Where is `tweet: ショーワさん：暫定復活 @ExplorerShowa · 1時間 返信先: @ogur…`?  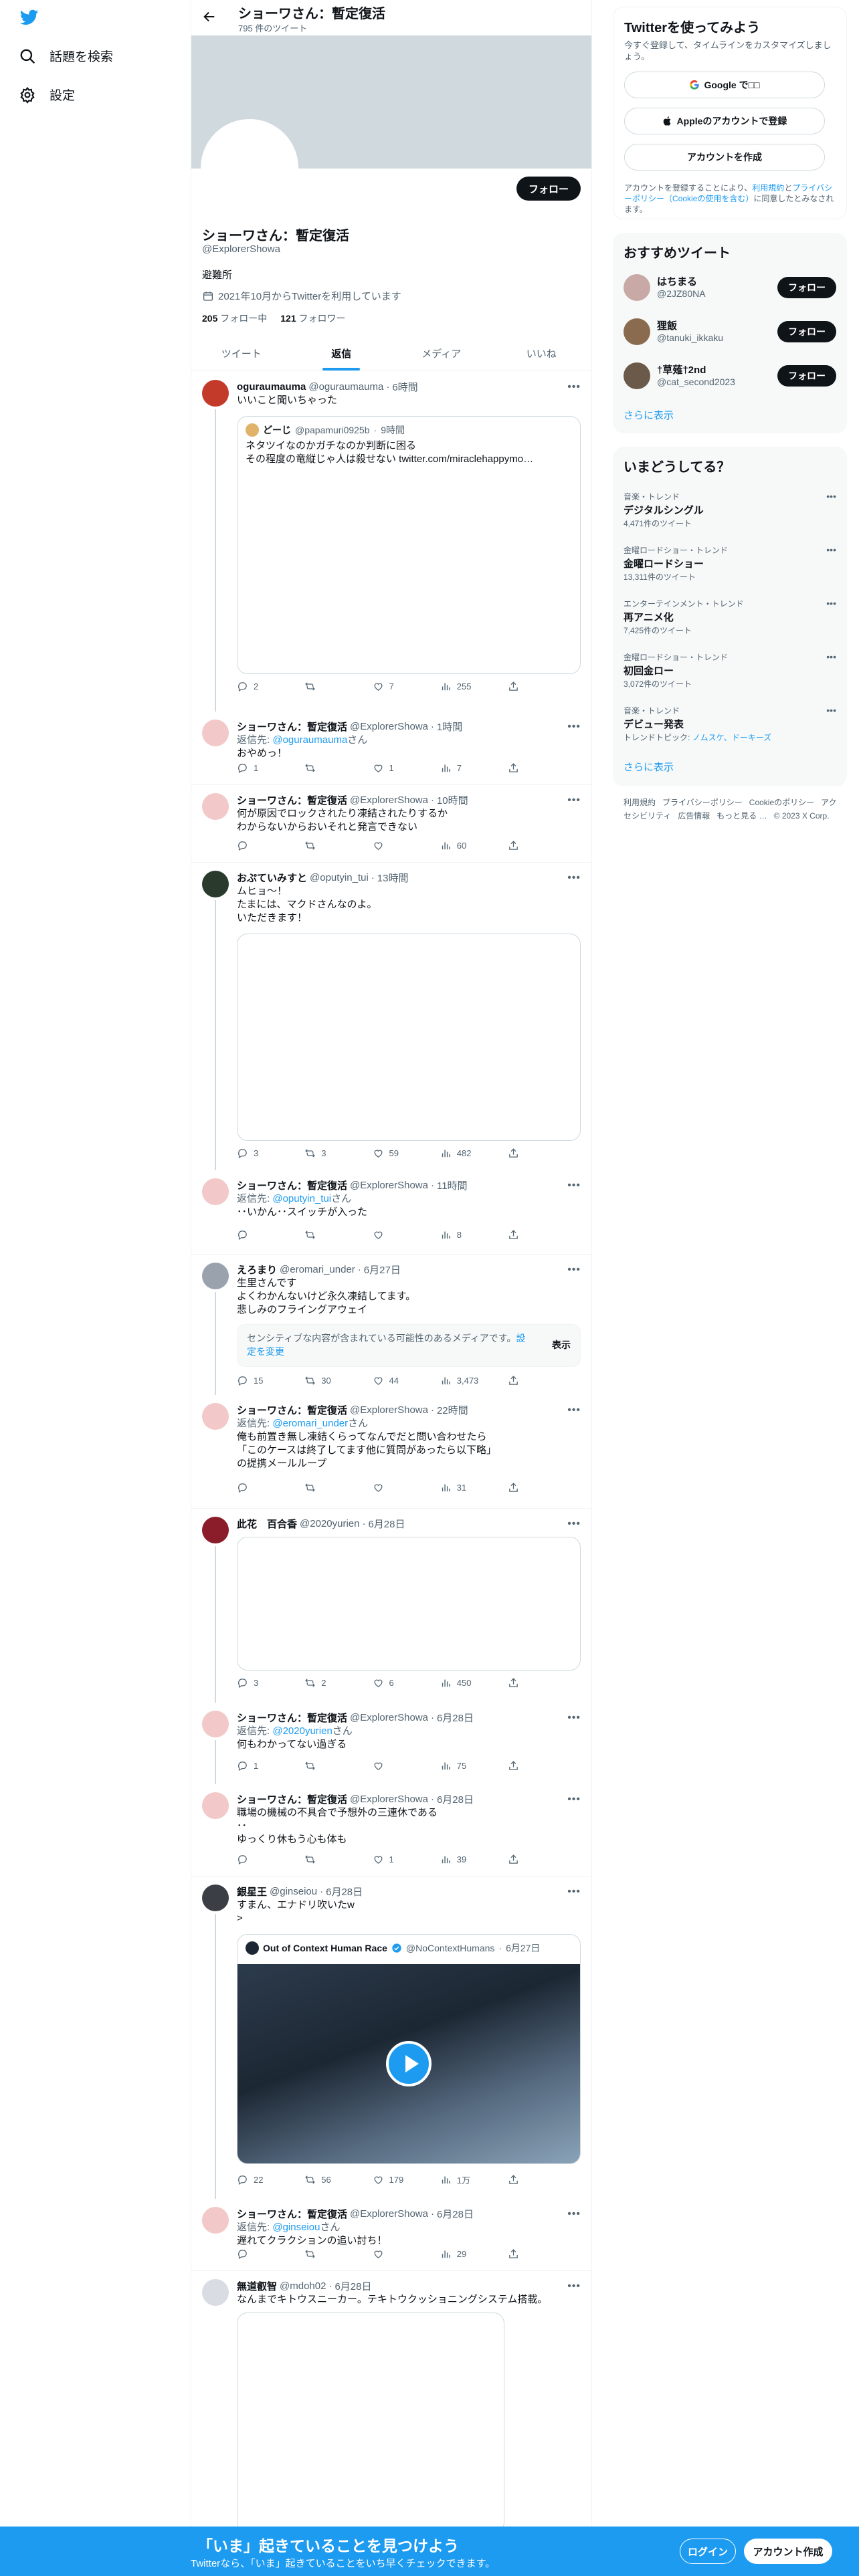 tweet: ショーワさん：暫定復活 @ExplorerShowa · 1時間 返信先: @ogur… is located at coordinates (391, 748).